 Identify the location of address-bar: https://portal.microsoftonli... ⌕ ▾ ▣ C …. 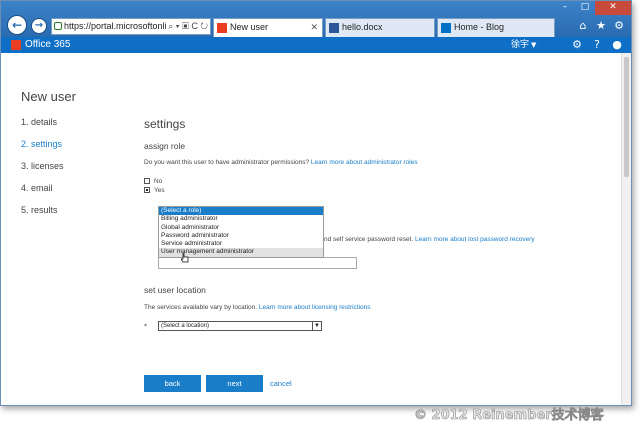
(131, 26).